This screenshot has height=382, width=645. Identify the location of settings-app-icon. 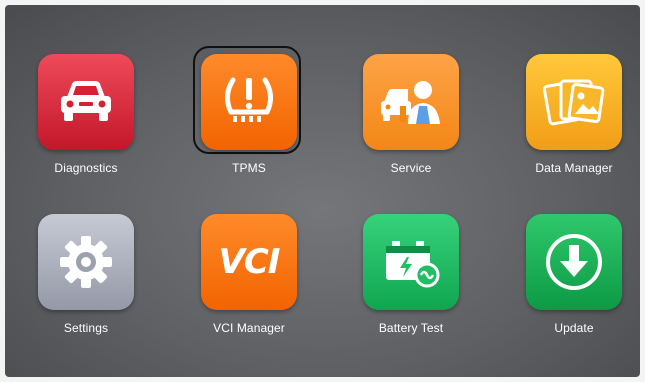
(86, 262).